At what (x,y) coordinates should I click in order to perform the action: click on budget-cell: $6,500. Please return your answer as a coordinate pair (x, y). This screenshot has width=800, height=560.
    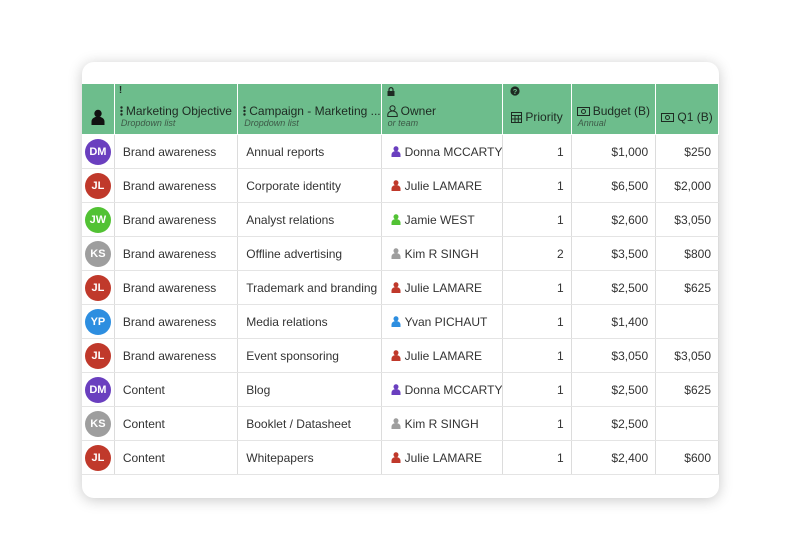
    Looking at the image, I should click on (614, 185).